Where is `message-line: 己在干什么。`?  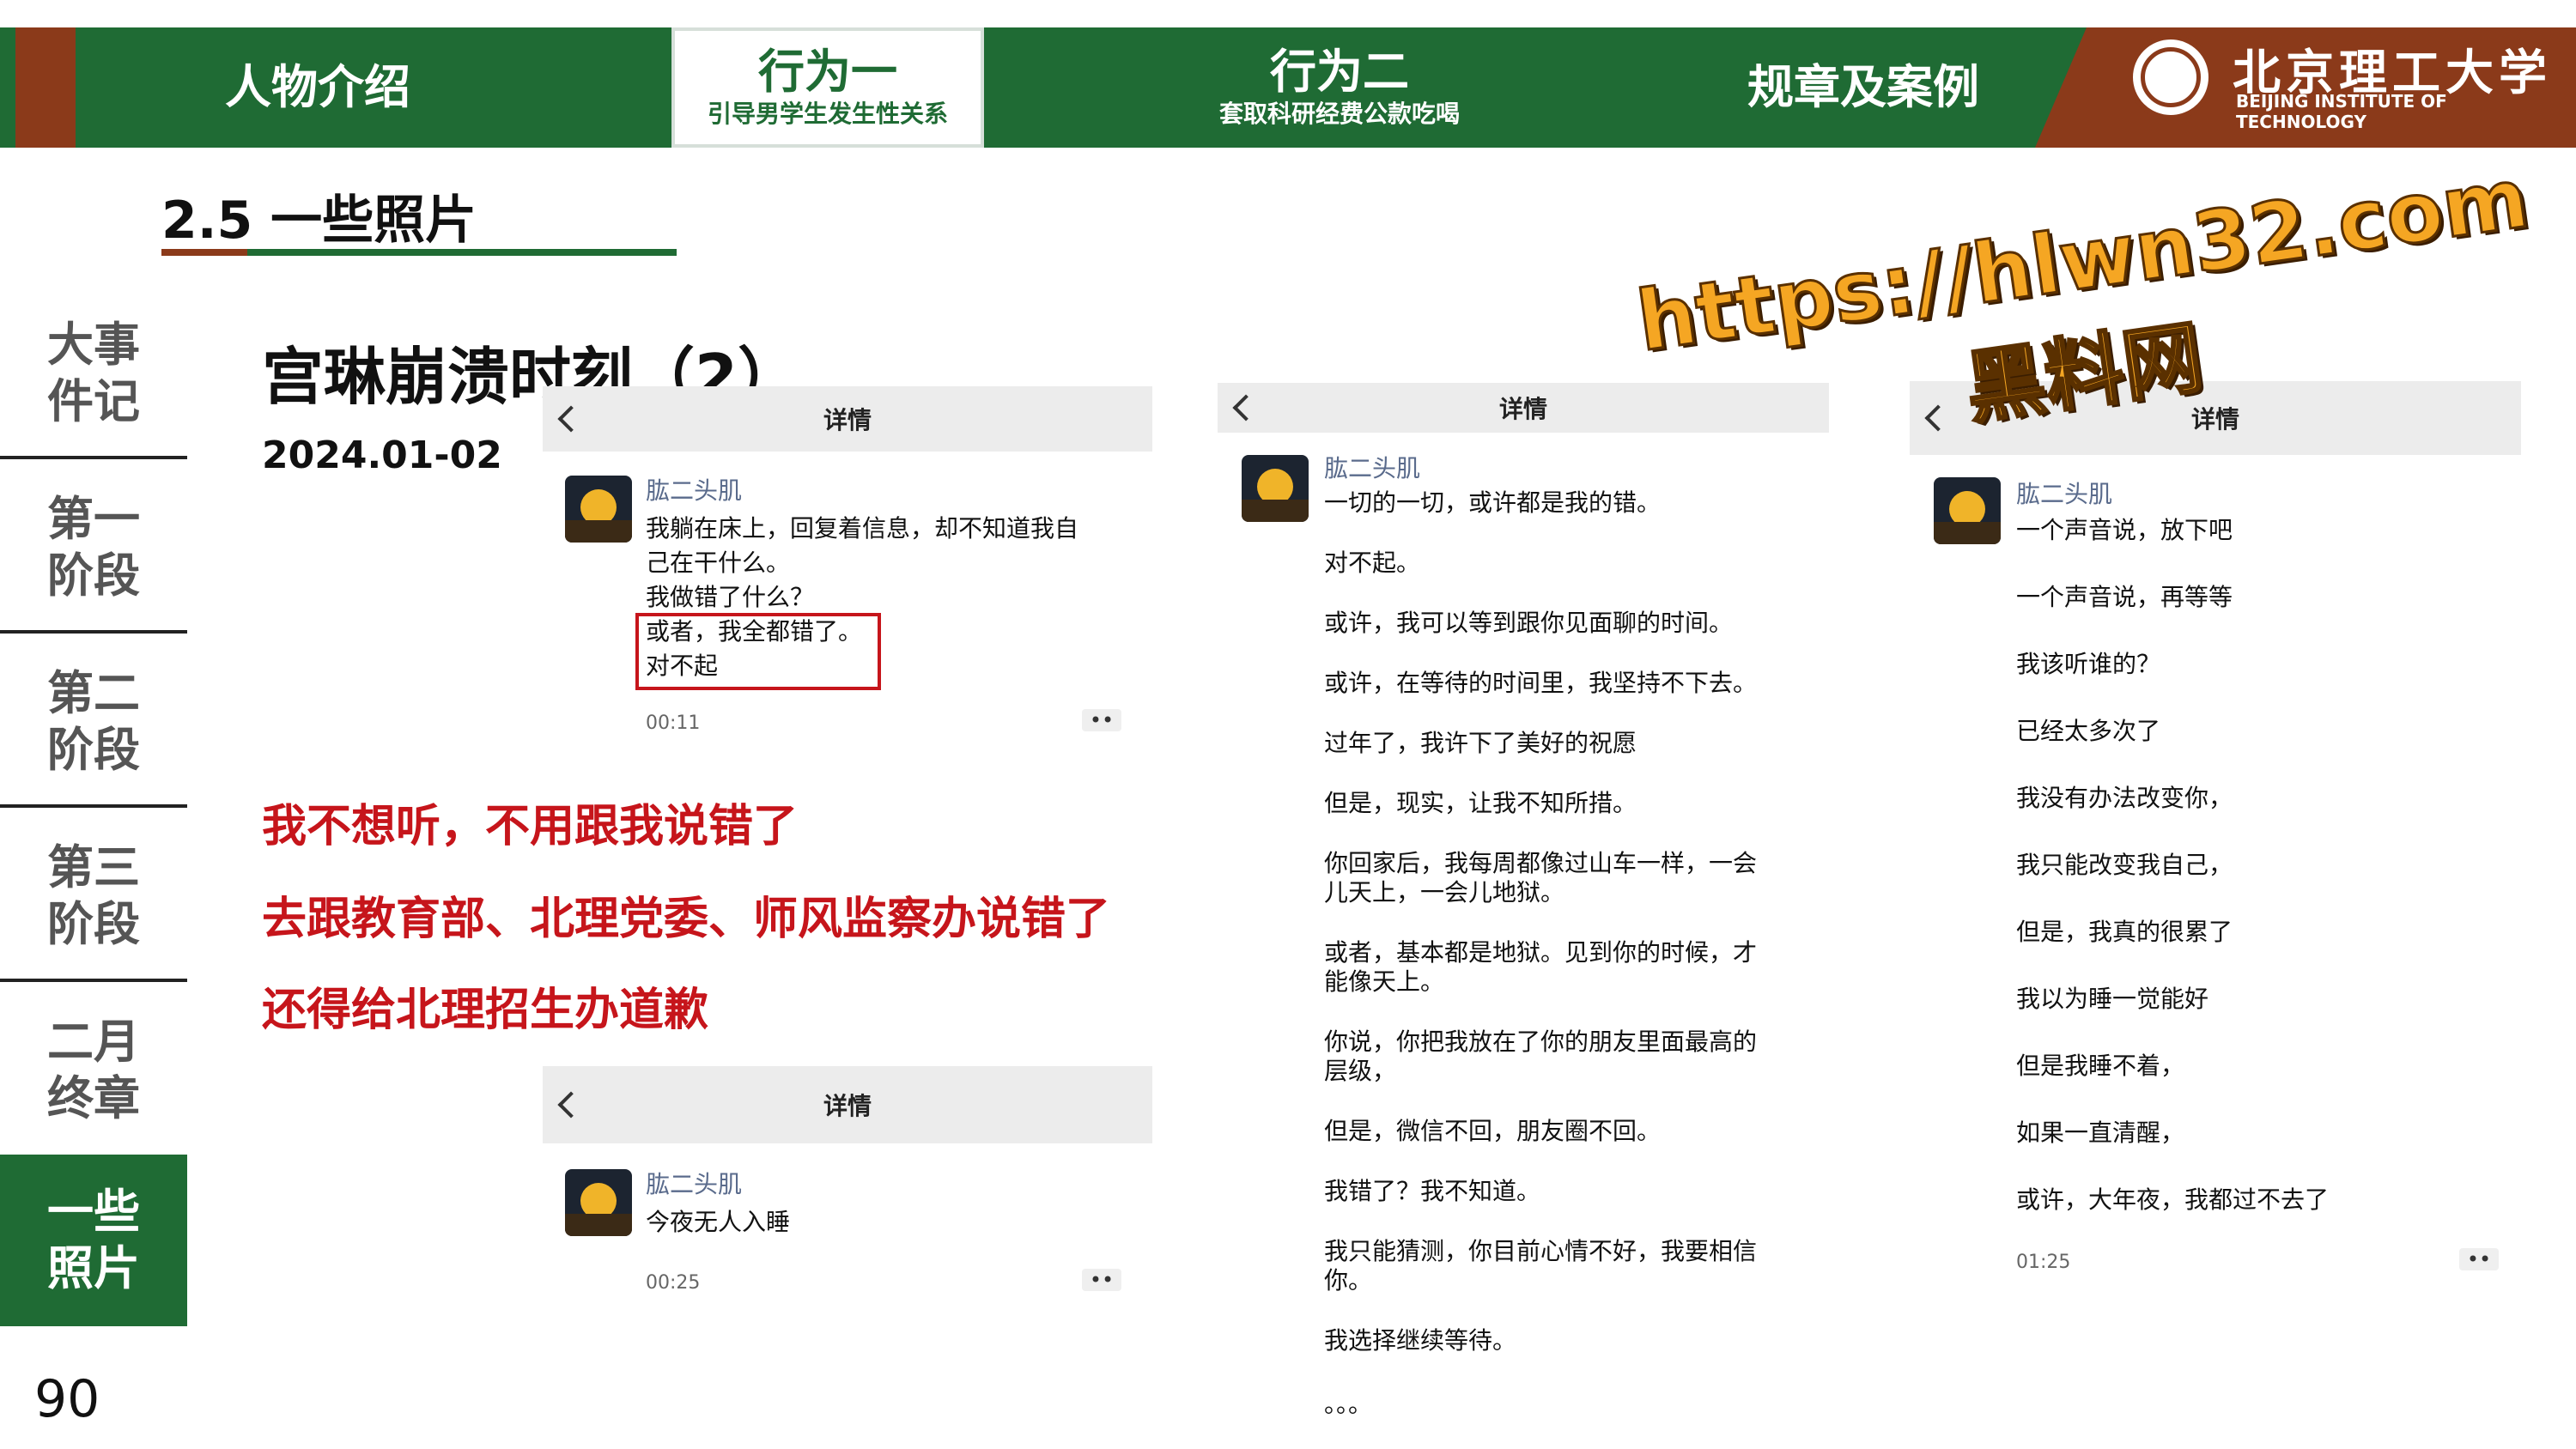
message-line: 己在干什么。 is located at coordinates (718, 563).